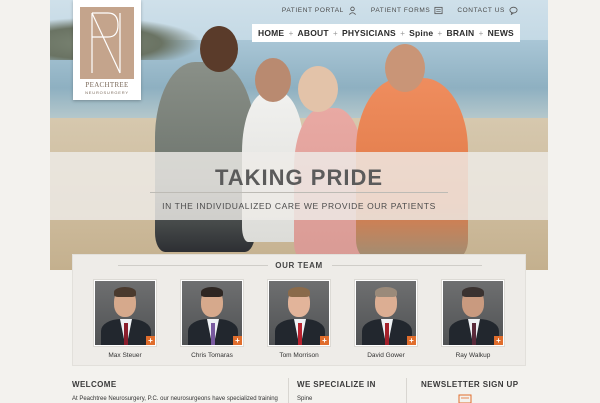  What do you see at coordinates (107, 43) in the screenshot?
I see `logo-mark` at bounding box center [107, 43].